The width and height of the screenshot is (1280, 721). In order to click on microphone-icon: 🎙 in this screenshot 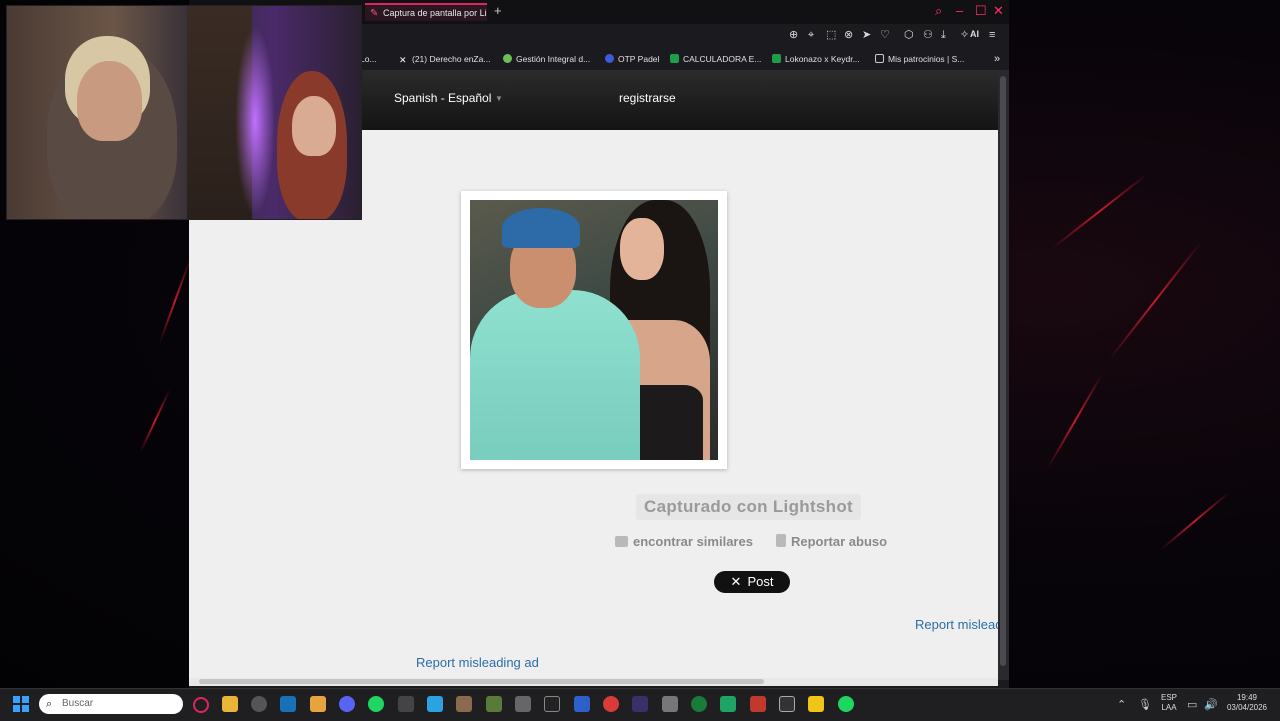, I will do `click(1145, 704)`.